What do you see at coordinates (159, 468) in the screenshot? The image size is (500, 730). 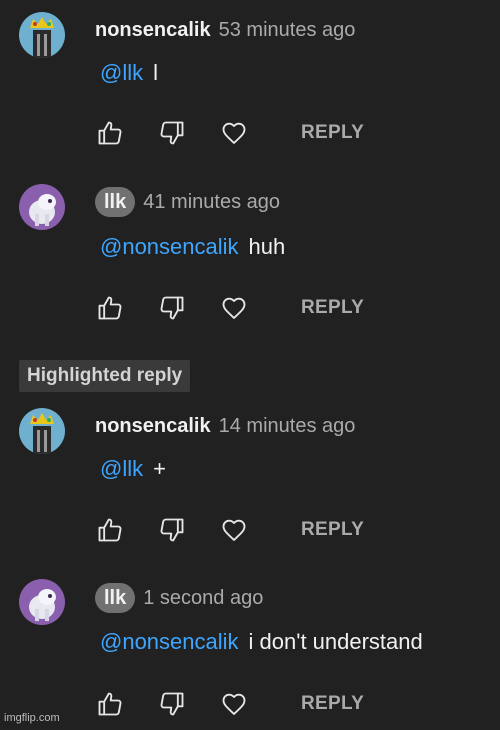 I see `comment-text: +` at bounding box center [159, 468].